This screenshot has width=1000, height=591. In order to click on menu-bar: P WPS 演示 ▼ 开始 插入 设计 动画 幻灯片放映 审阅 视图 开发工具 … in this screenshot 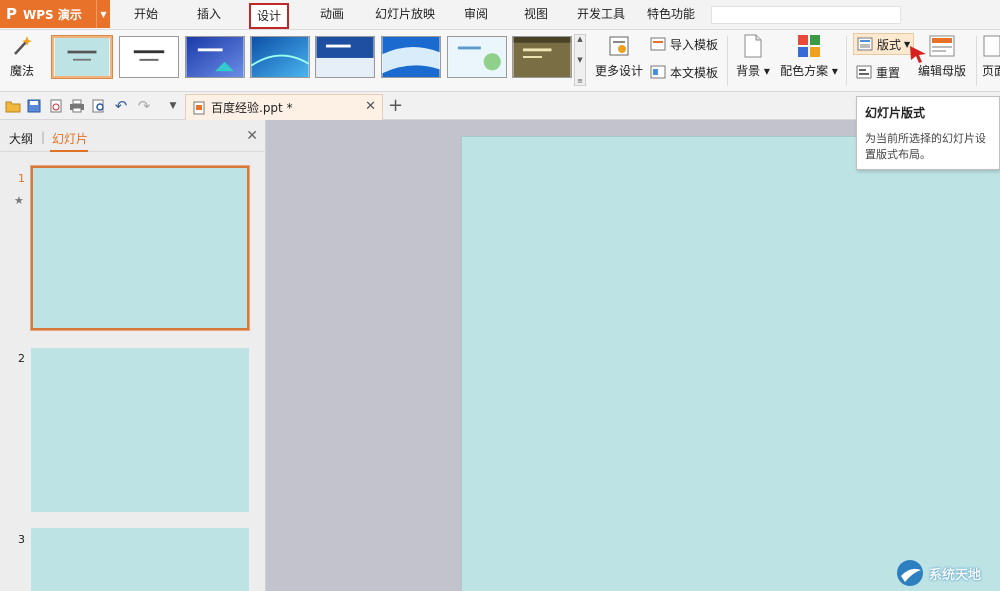, I will do `click(500, 15)`.